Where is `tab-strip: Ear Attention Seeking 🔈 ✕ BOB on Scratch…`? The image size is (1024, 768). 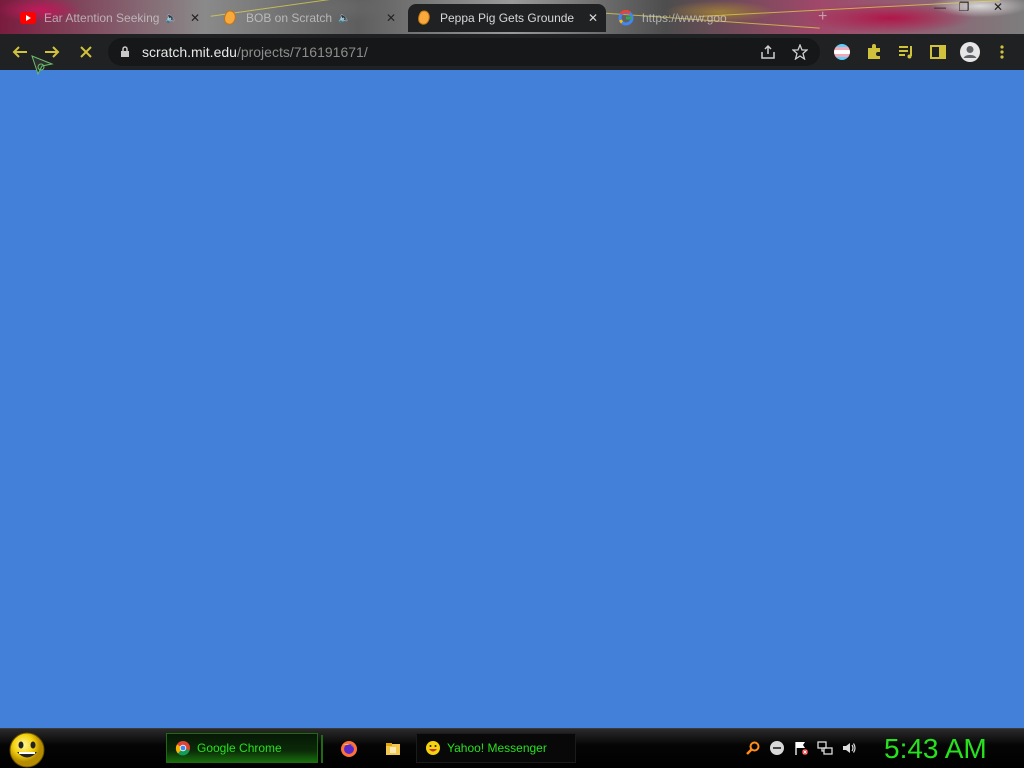
tab-strip: Ear Attention Seeking 🔈 ✕ BOB on Scratch… is located at coordinates (512, 17).